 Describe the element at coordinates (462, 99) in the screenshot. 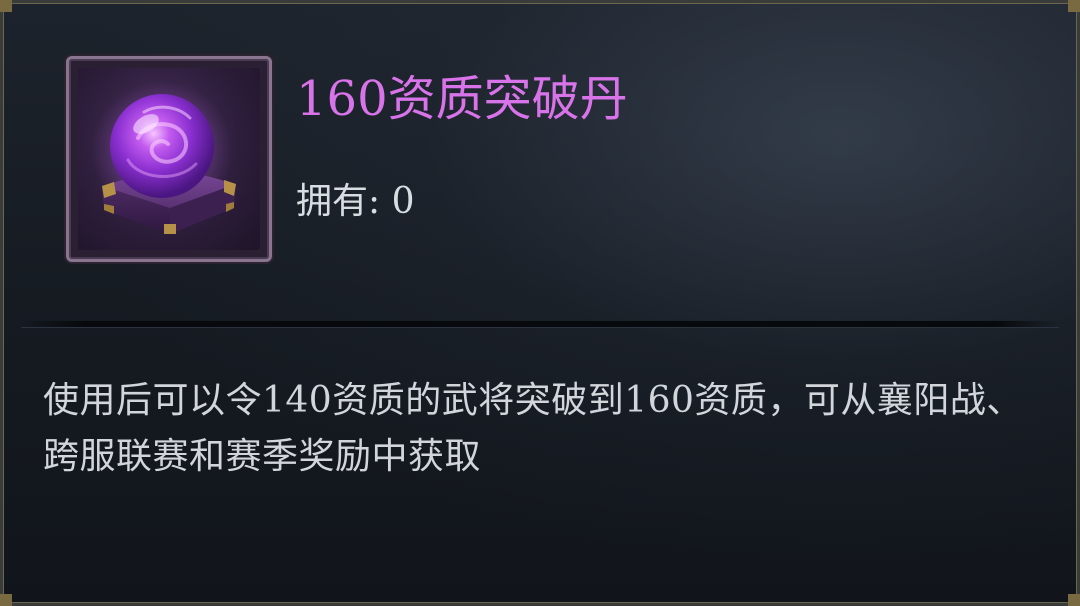

I see `item-name: 160资质突破丹` at that location.